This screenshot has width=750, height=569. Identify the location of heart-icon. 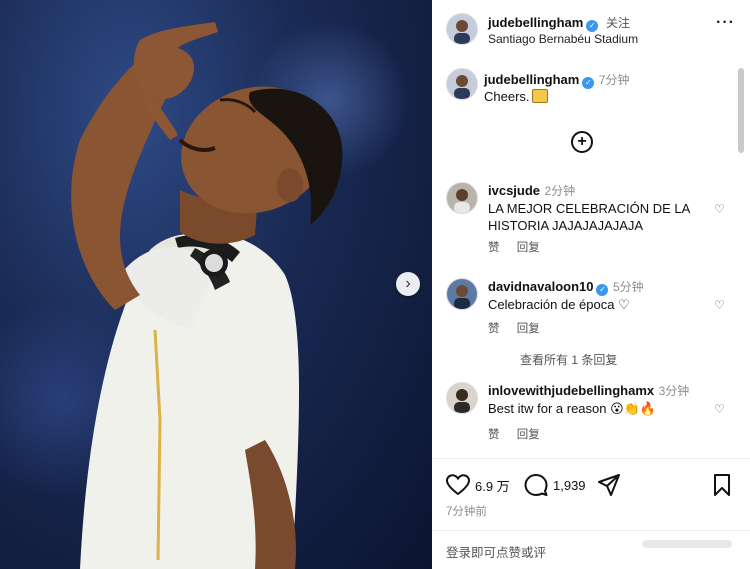
(458, 485).